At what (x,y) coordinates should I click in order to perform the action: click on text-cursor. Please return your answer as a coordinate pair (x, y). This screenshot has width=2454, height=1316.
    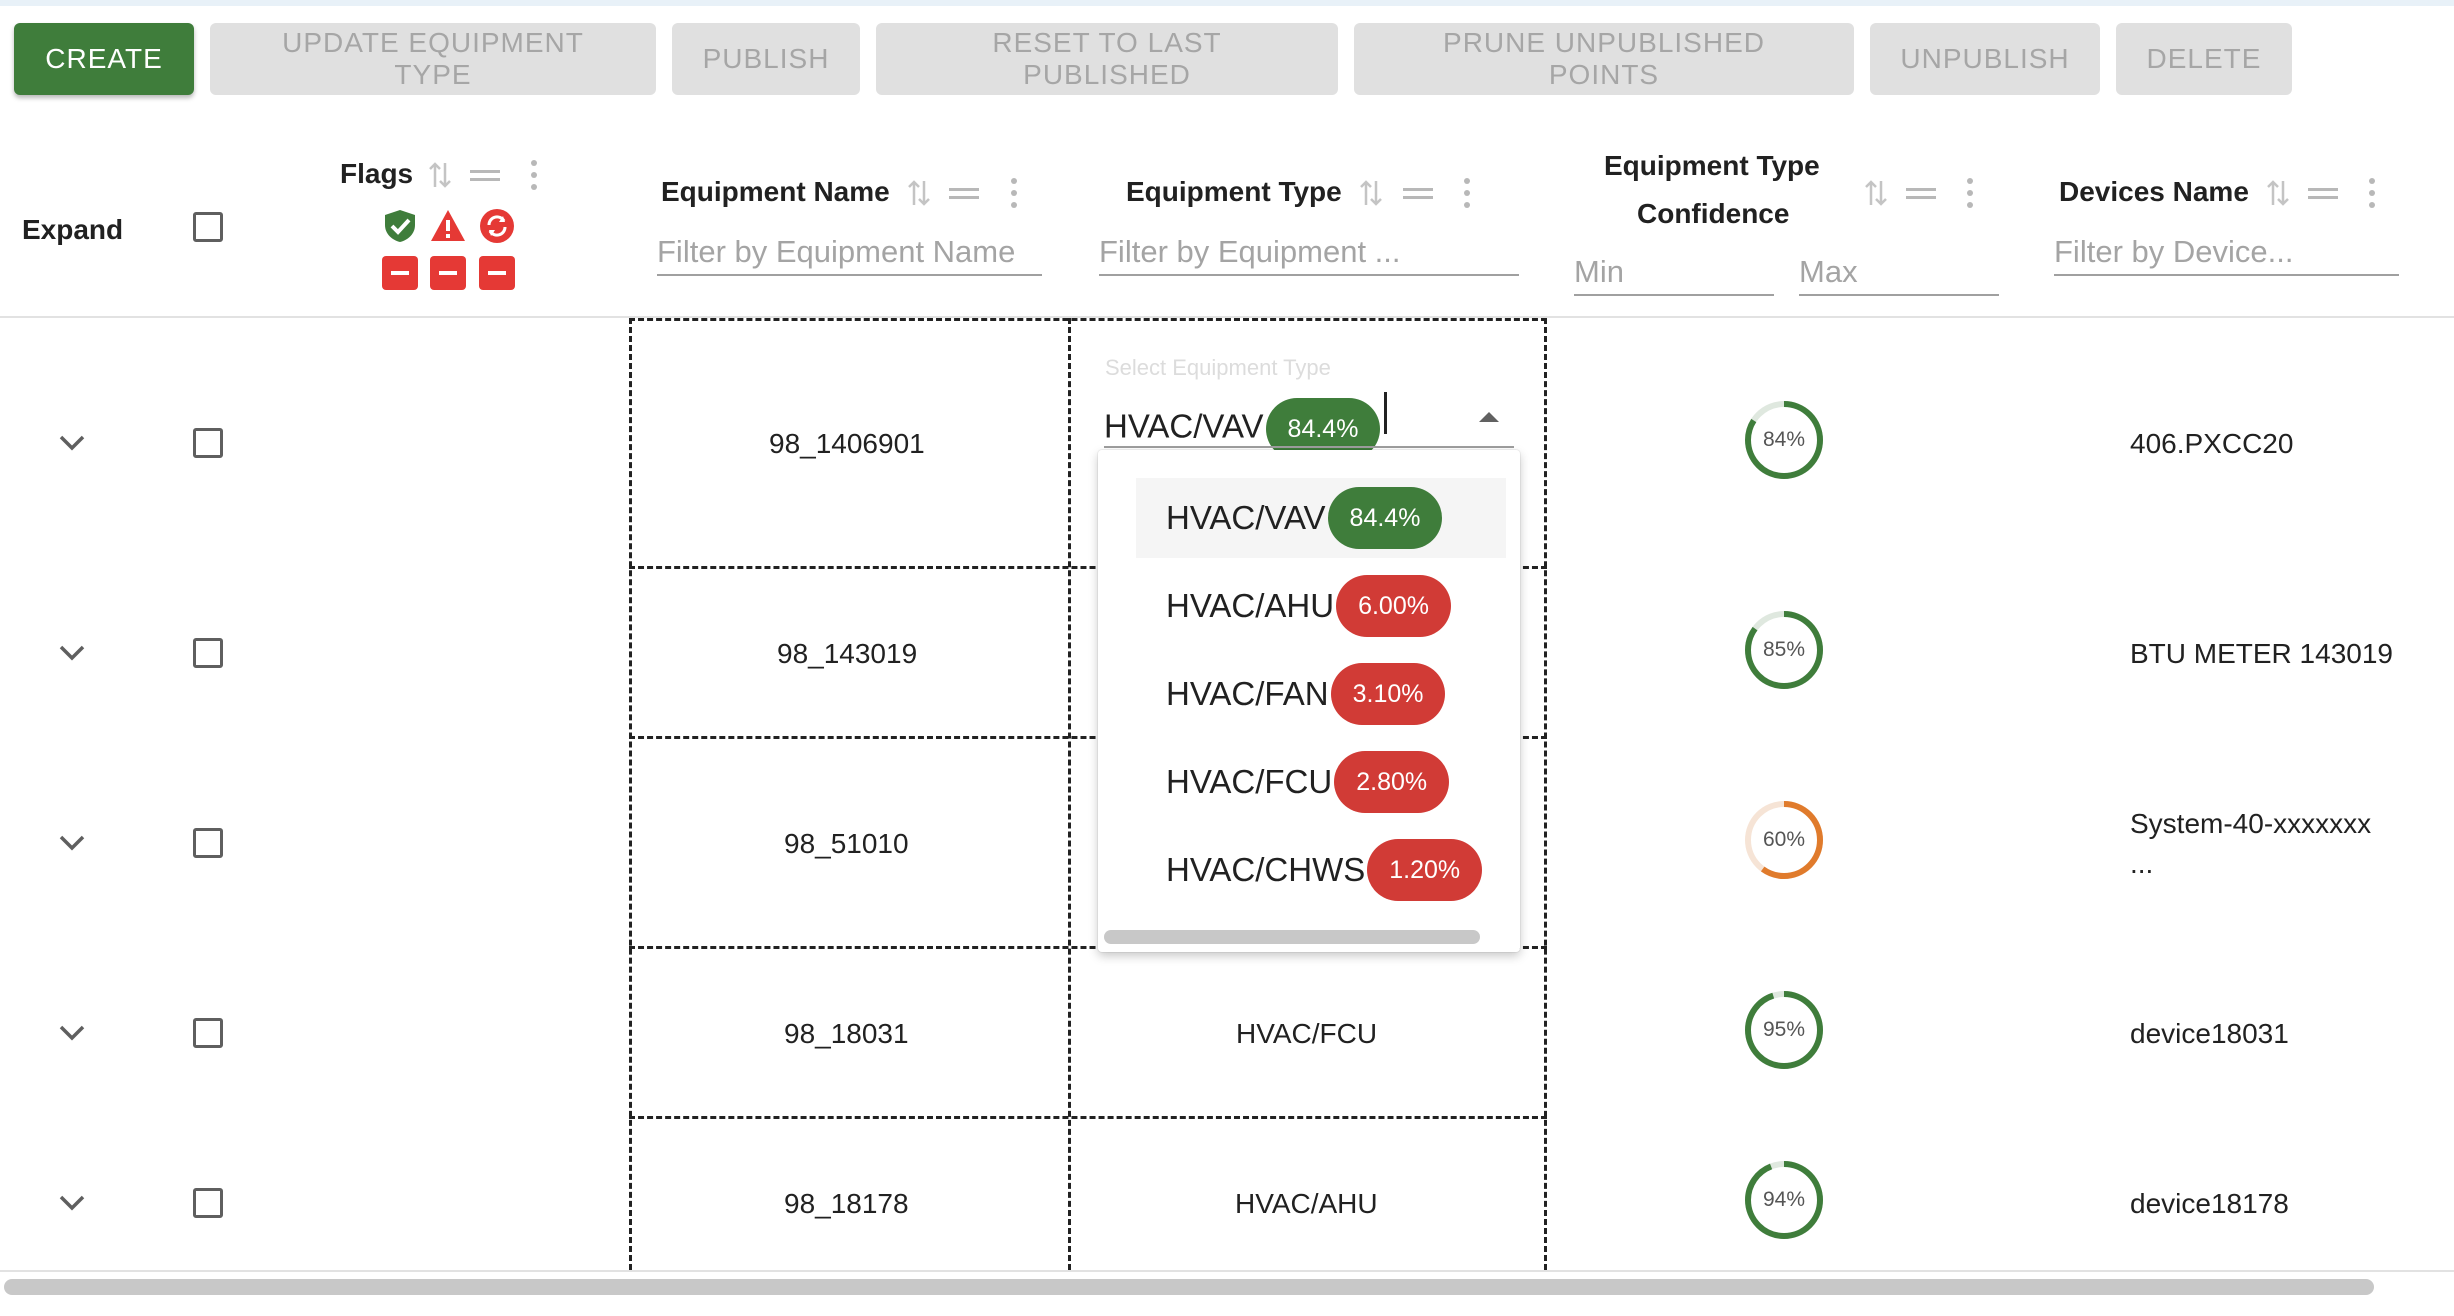
    Looking at the image, I should click on (1385, 413).